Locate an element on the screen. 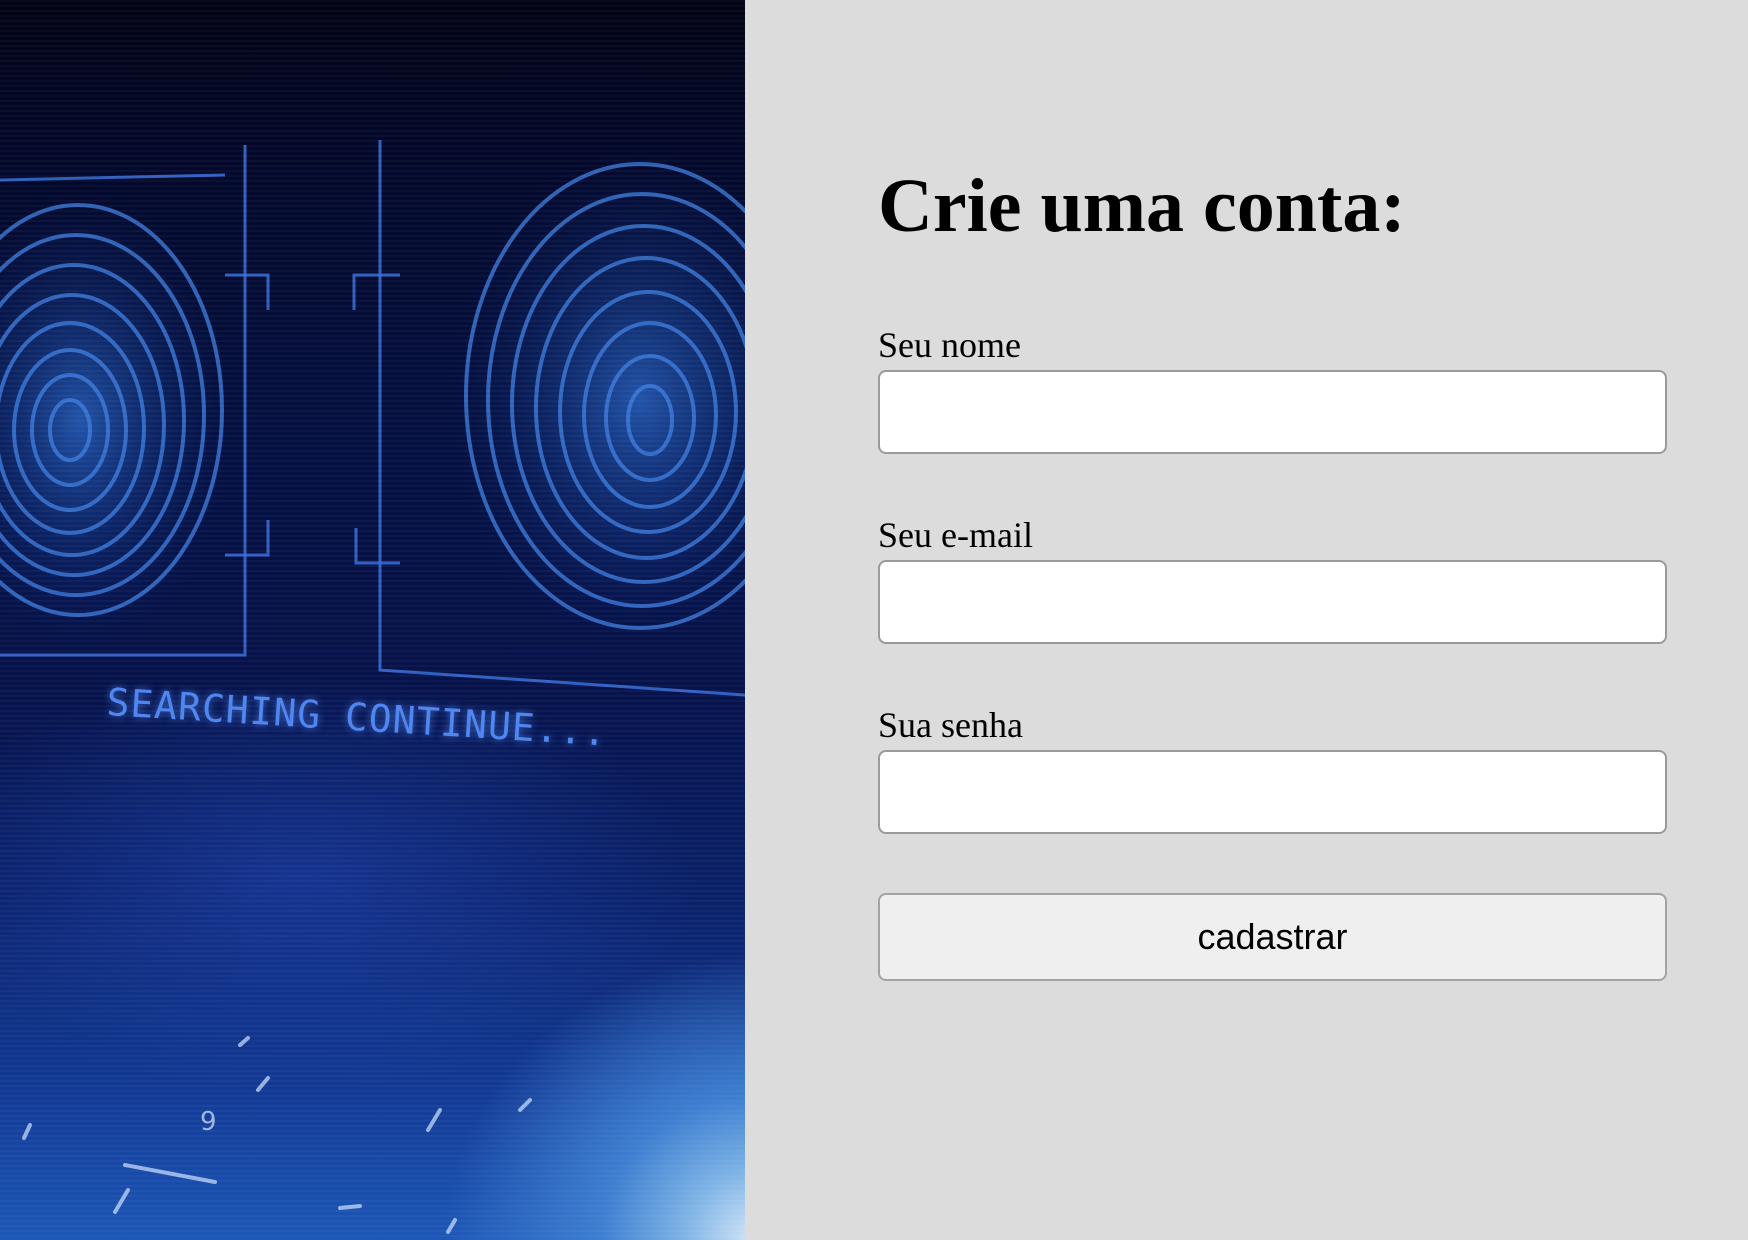 The image size is (1748, 1240). email-input is located at coordinates (1272, 602).